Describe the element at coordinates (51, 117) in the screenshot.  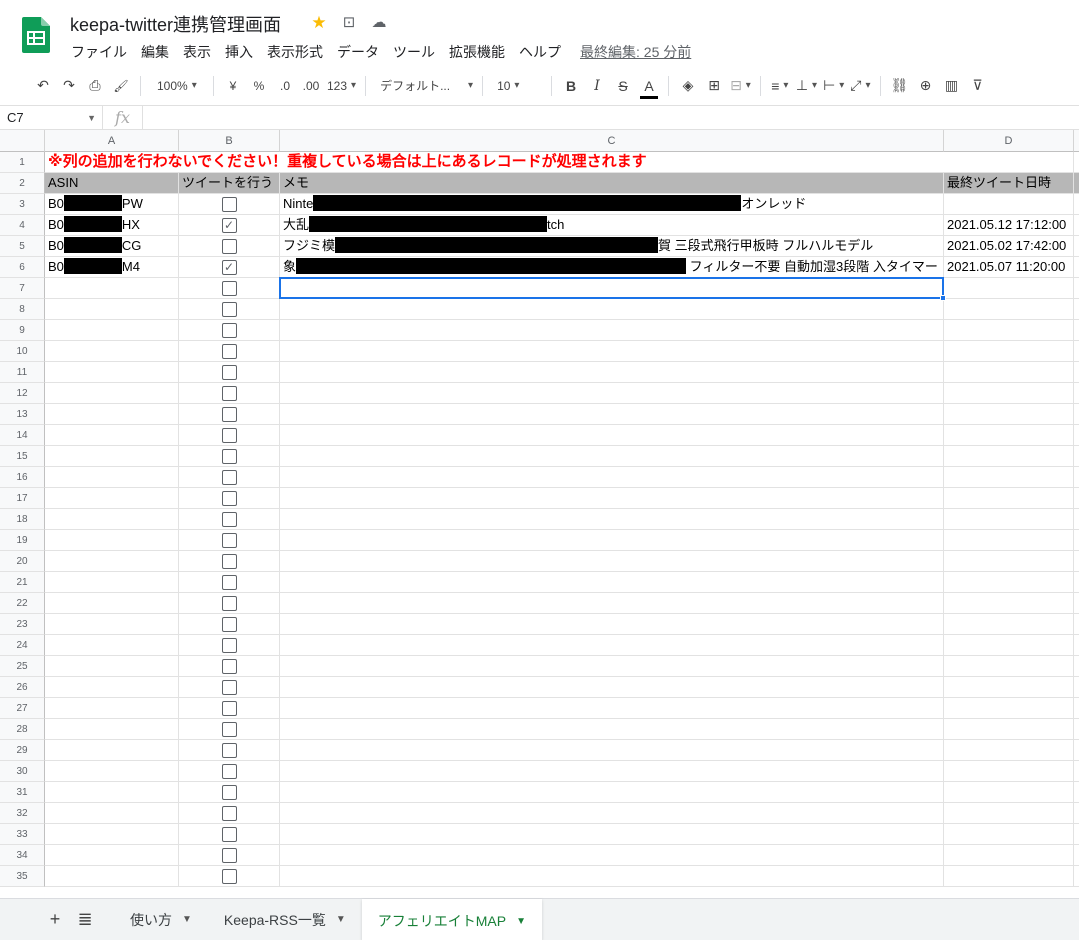
I see `name-box: C7 ▼` at that location.